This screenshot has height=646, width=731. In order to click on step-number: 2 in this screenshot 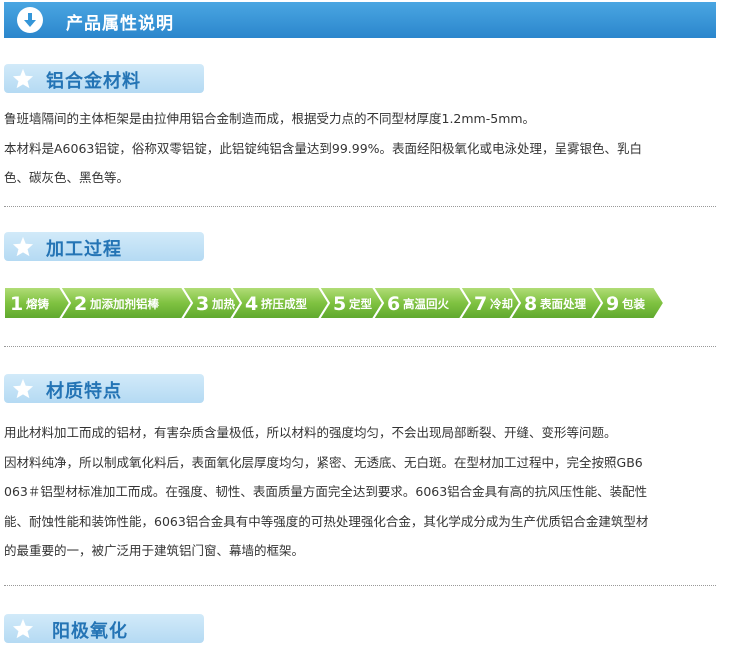, I will do `click(80, 304)`.